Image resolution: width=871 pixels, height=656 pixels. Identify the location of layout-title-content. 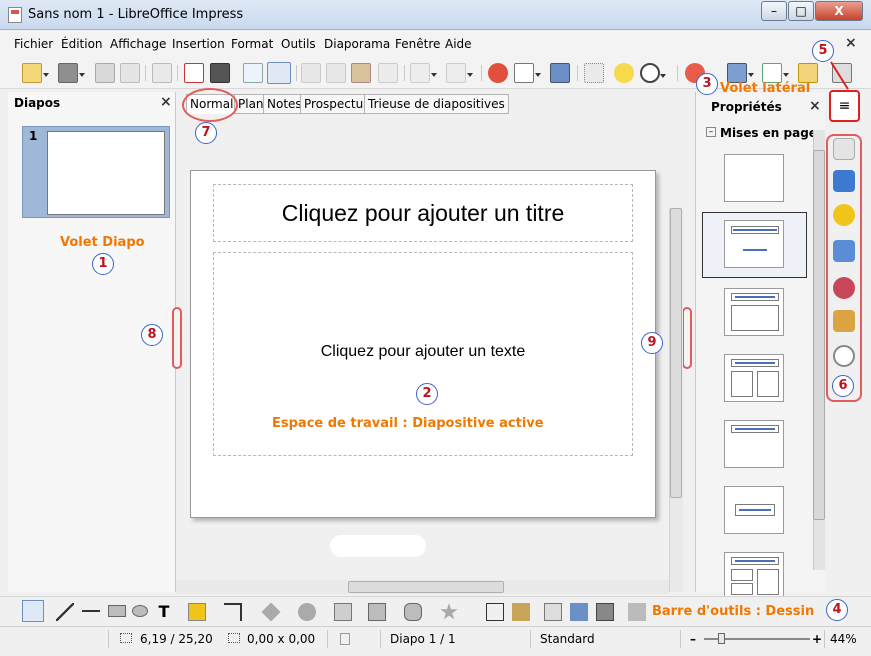
(754, 312).